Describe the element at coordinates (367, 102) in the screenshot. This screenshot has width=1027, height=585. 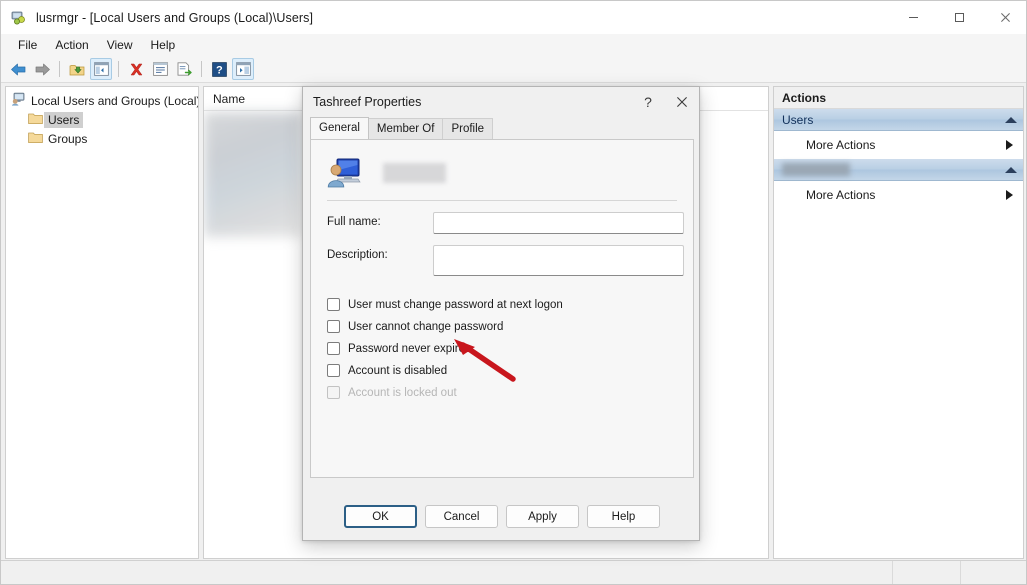
I see `dialog-title: Tashreef Properties` at that location.